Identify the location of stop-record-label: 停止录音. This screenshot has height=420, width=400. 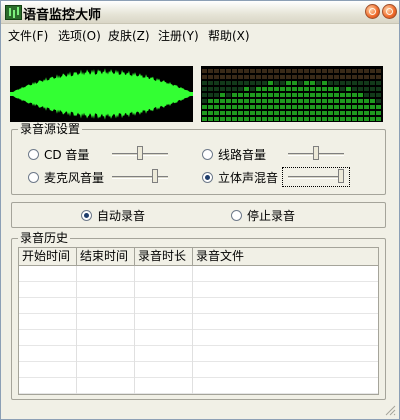
(271, 215).